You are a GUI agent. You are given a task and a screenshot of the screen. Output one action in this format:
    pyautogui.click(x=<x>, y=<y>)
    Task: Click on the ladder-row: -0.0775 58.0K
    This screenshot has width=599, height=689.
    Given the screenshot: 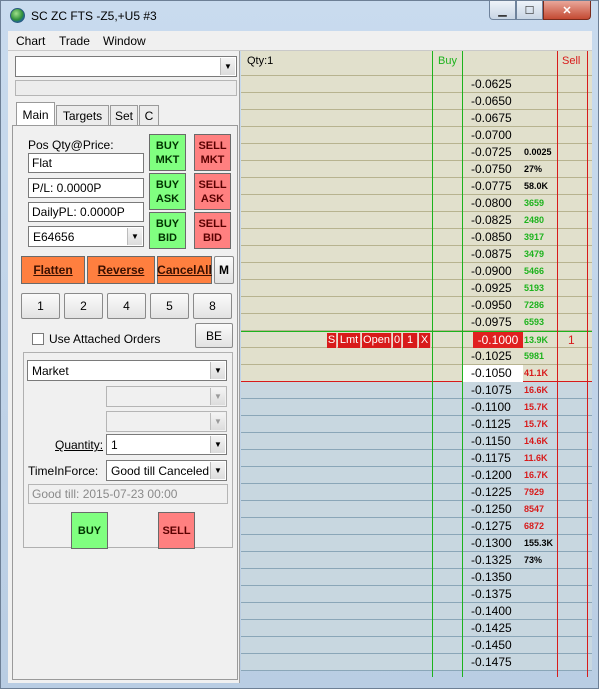 What is the action you would take?
    pyautogui.click(x=416, y=186)
    